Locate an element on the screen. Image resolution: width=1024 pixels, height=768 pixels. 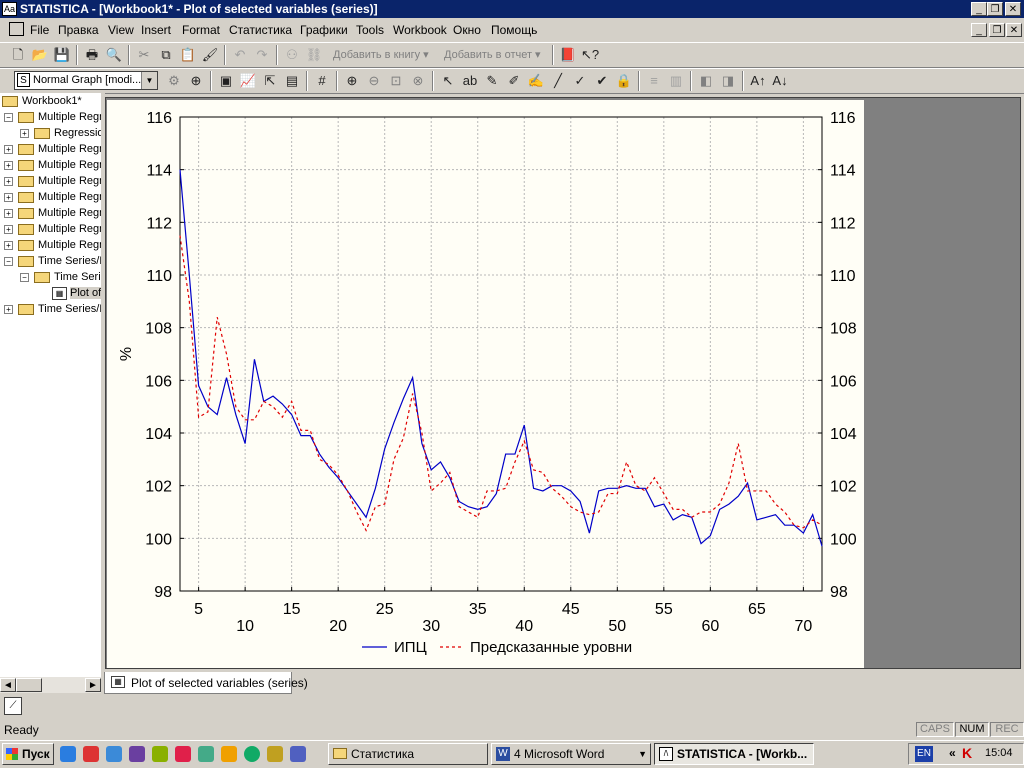
restore-button: ❐ is located at coordinates (995, 9).